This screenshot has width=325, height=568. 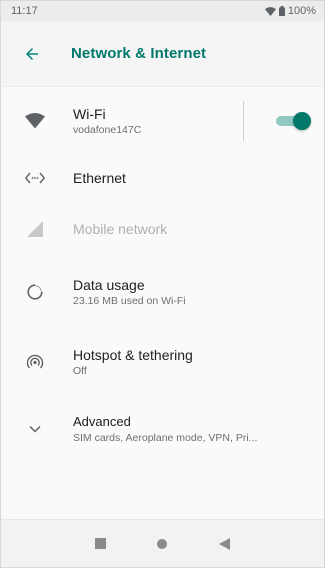 What do you see at coordinates (162, 121) in the screenshot?
I see `wifi-item: Wi-Fi vodafone147C` at bounding box center [162, 121].